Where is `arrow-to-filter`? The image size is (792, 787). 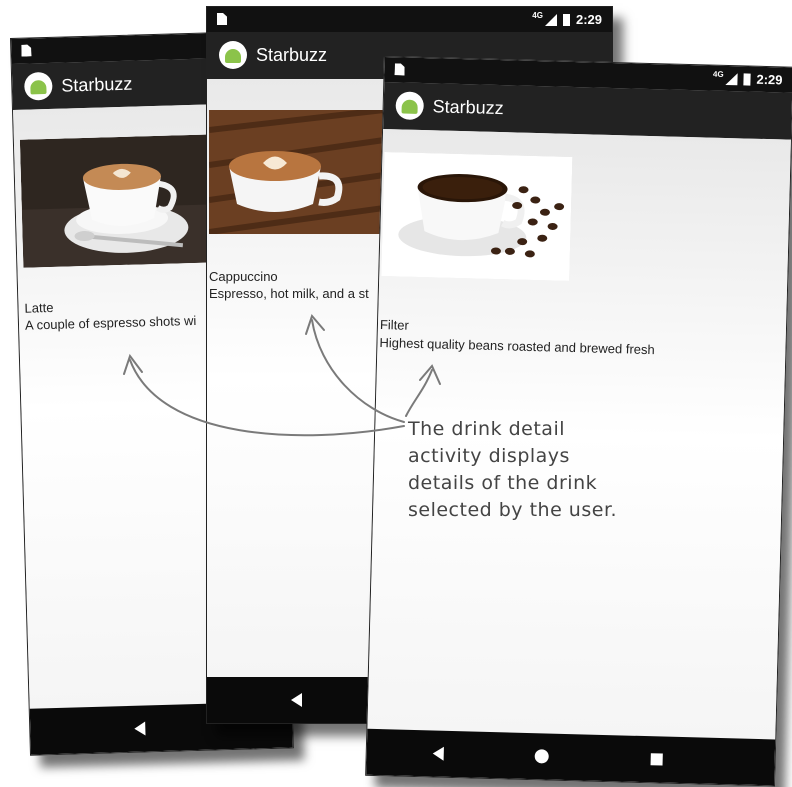 arrow-to-filter is located at coordinates (419, 393).